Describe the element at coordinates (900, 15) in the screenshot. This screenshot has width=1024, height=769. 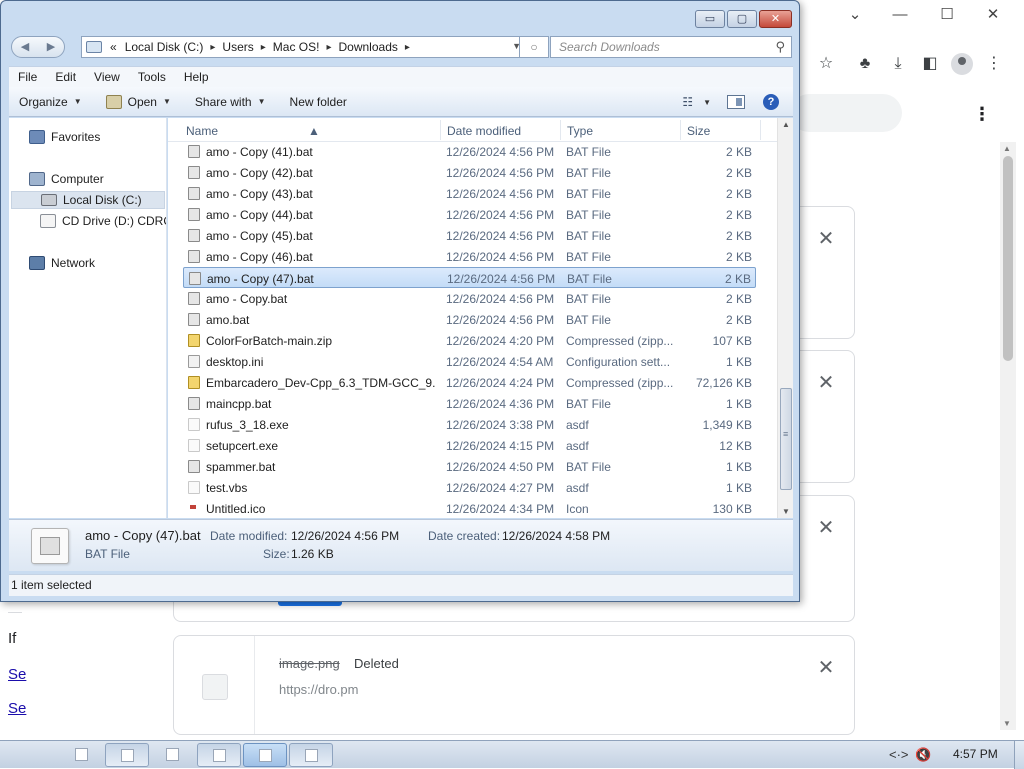
I see `minimize-button: —` at that location.